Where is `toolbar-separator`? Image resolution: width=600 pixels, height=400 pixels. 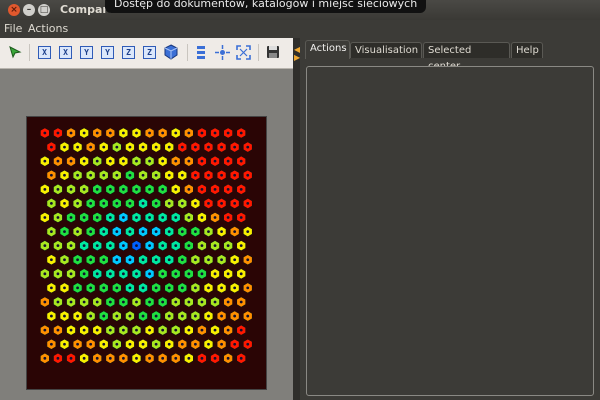
toolbar-separator is located at coordinates (29, 52).